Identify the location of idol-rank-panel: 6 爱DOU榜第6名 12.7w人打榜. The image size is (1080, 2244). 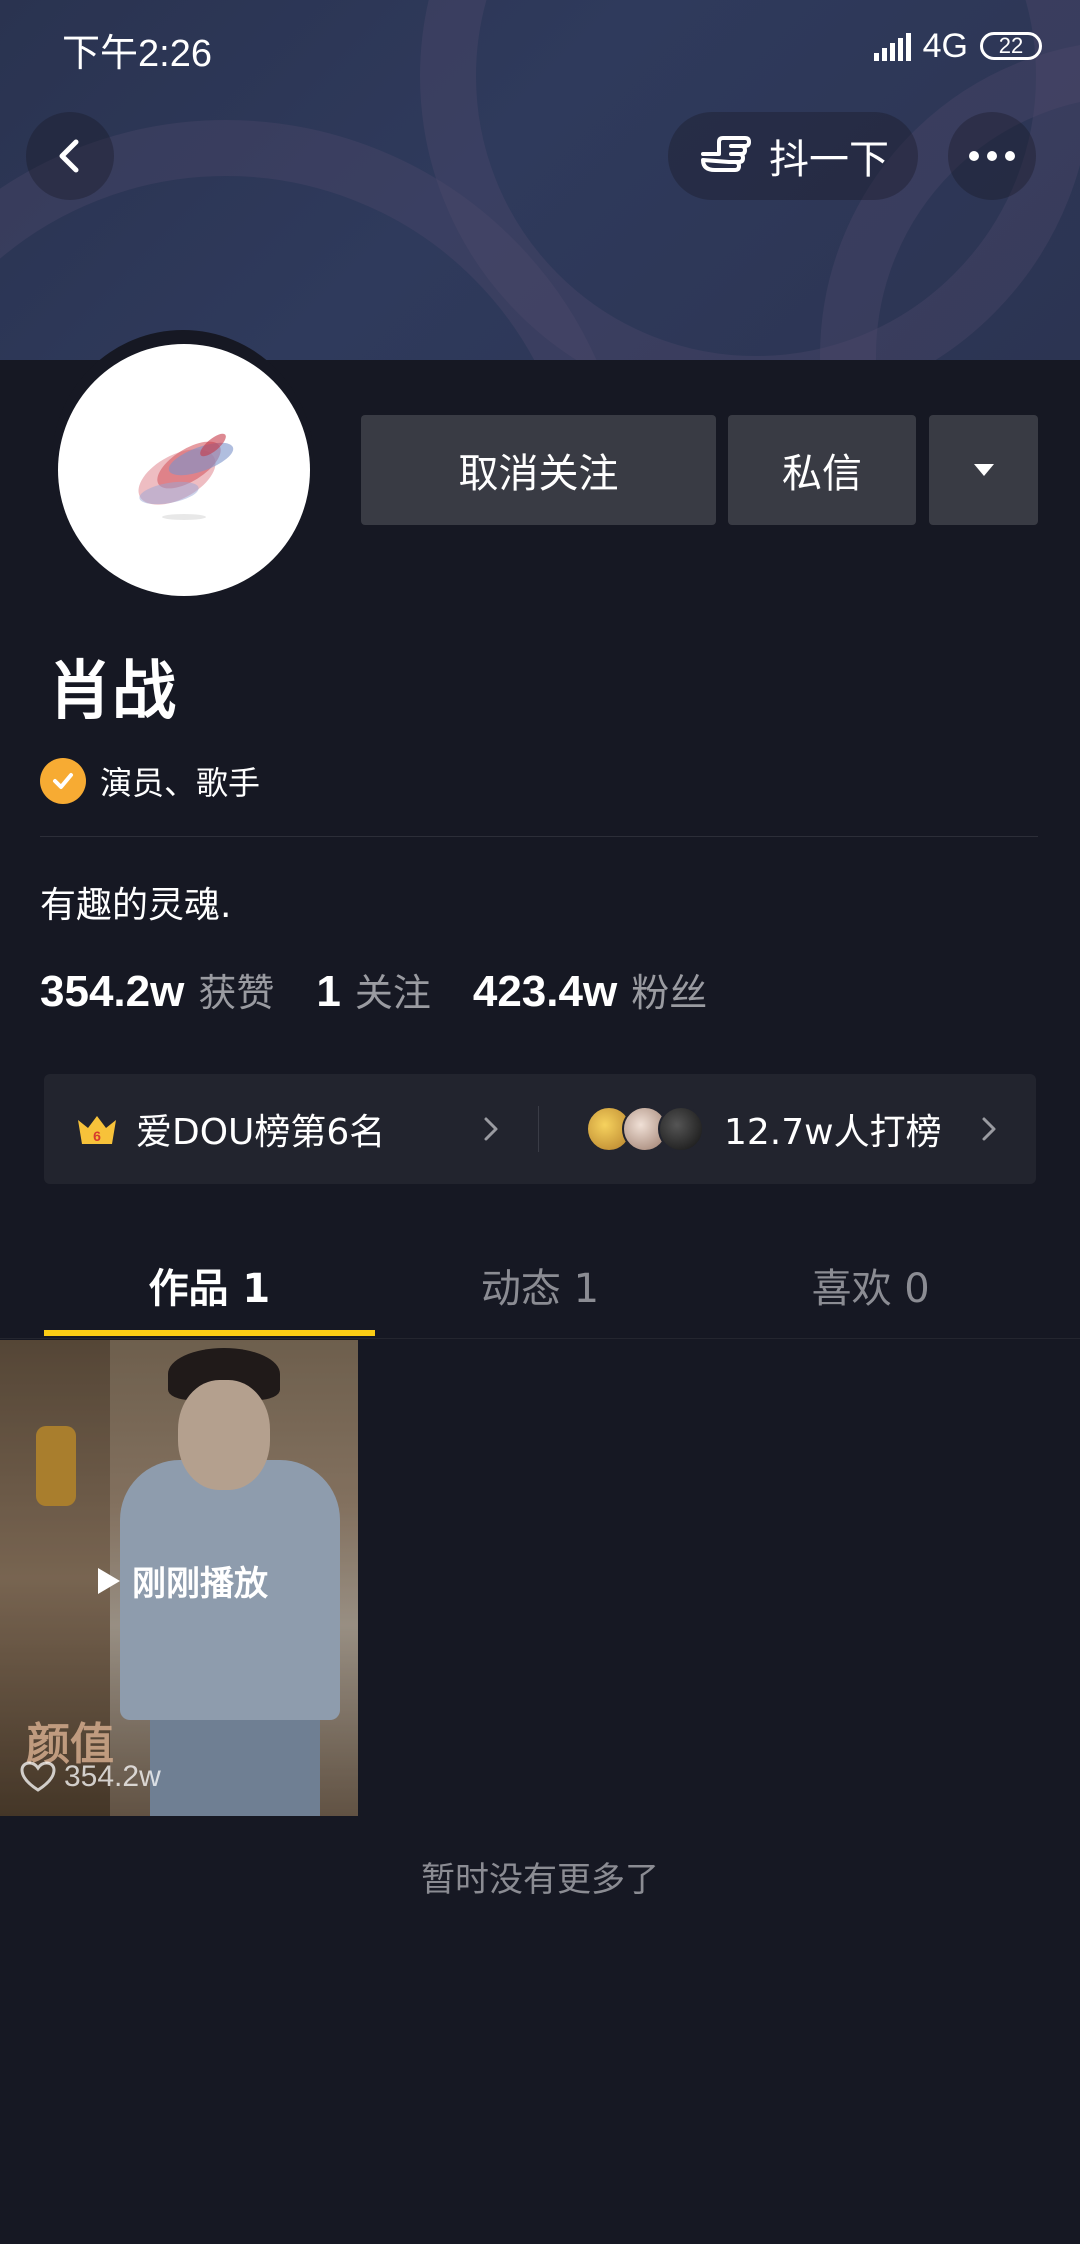
(540, 1129).